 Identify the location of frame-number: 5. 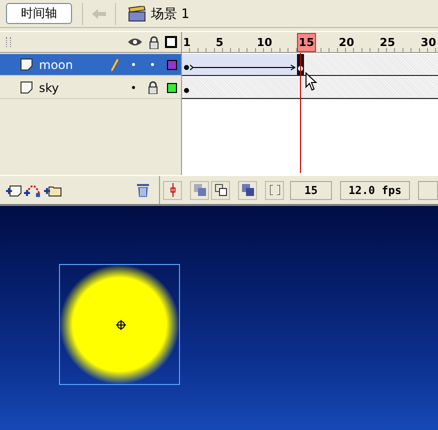
(219, 42).